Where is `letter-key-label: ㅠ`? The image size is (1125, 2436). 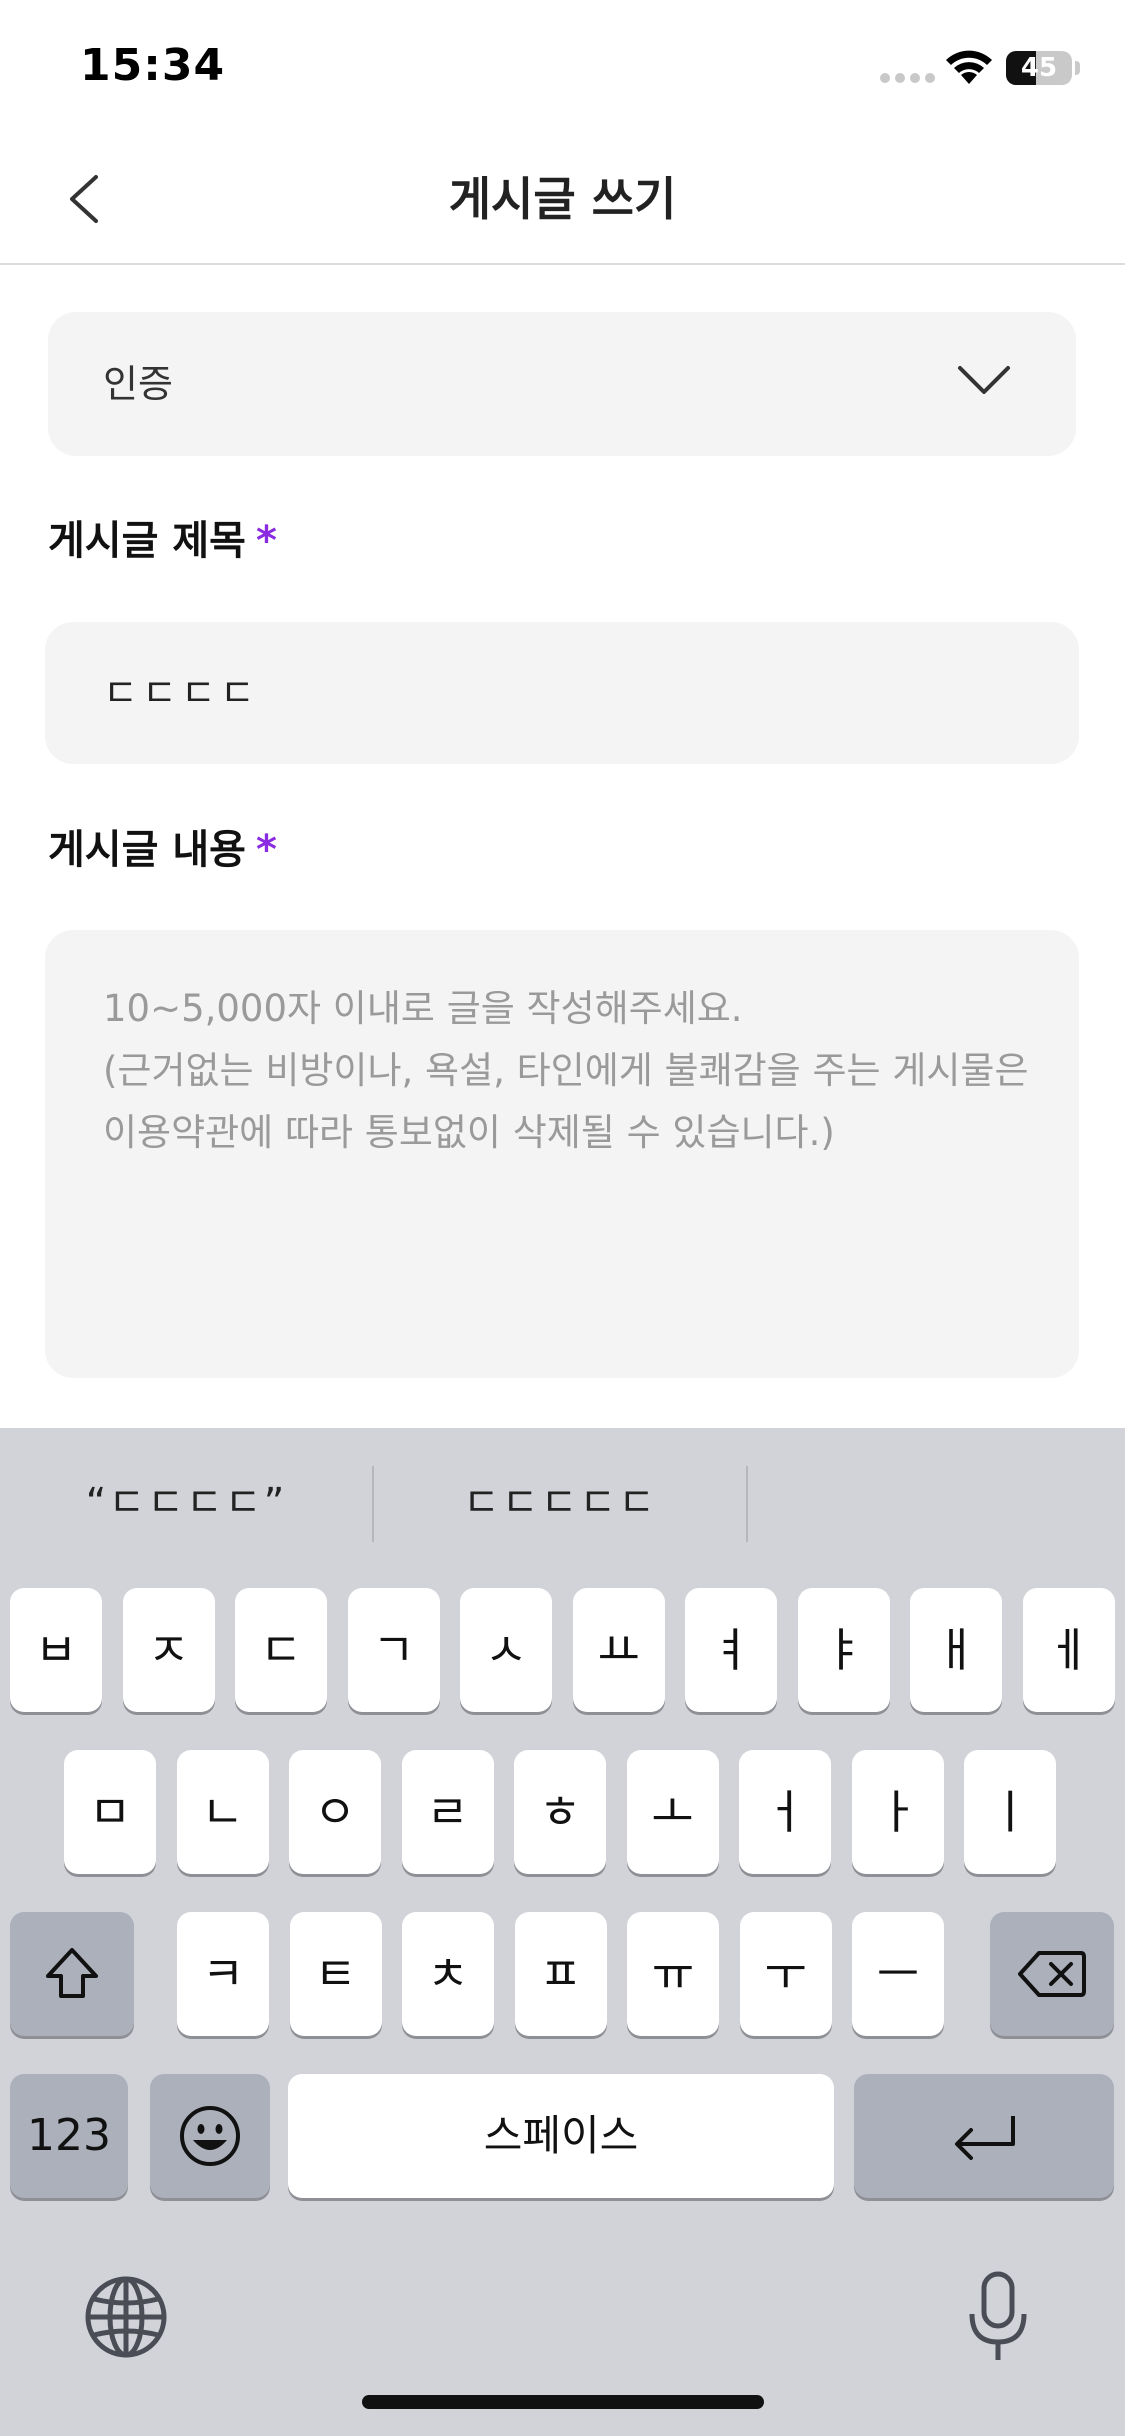
letter-key-label: ㅠ is located at coordinates (673, 1974).